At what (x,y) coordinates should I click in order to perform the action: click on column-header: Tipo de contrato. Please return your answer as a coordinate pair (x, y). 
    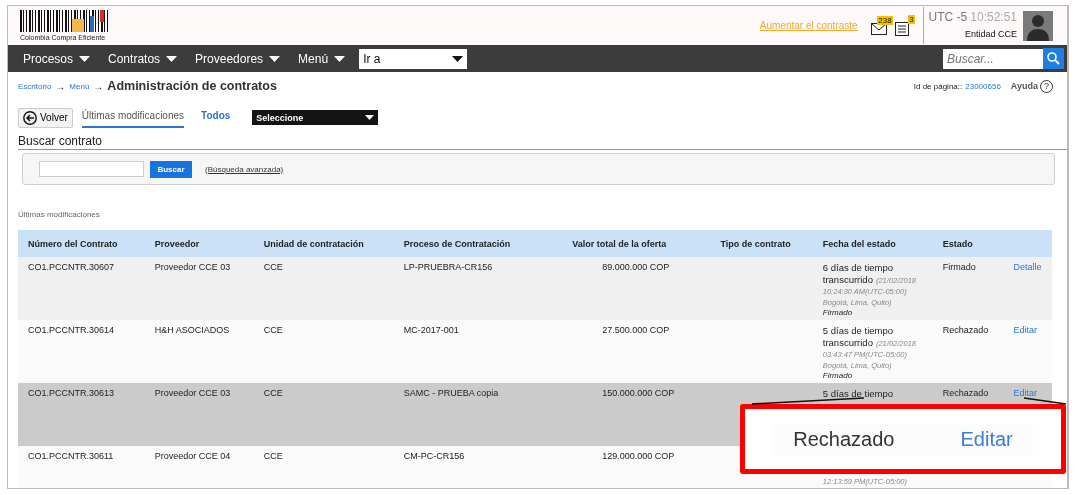
    Looking at the image, I should click on (761, 243).